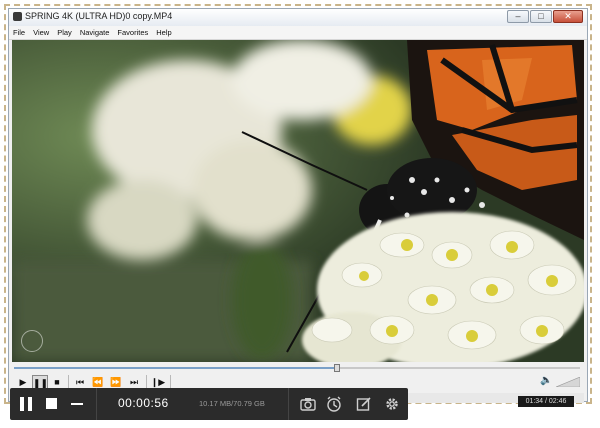 This screenshot has width=600, height=428. Describe the element at coordinates (95, 32) in the screenshot. I see `menu-navigate: Navigate` at that location.